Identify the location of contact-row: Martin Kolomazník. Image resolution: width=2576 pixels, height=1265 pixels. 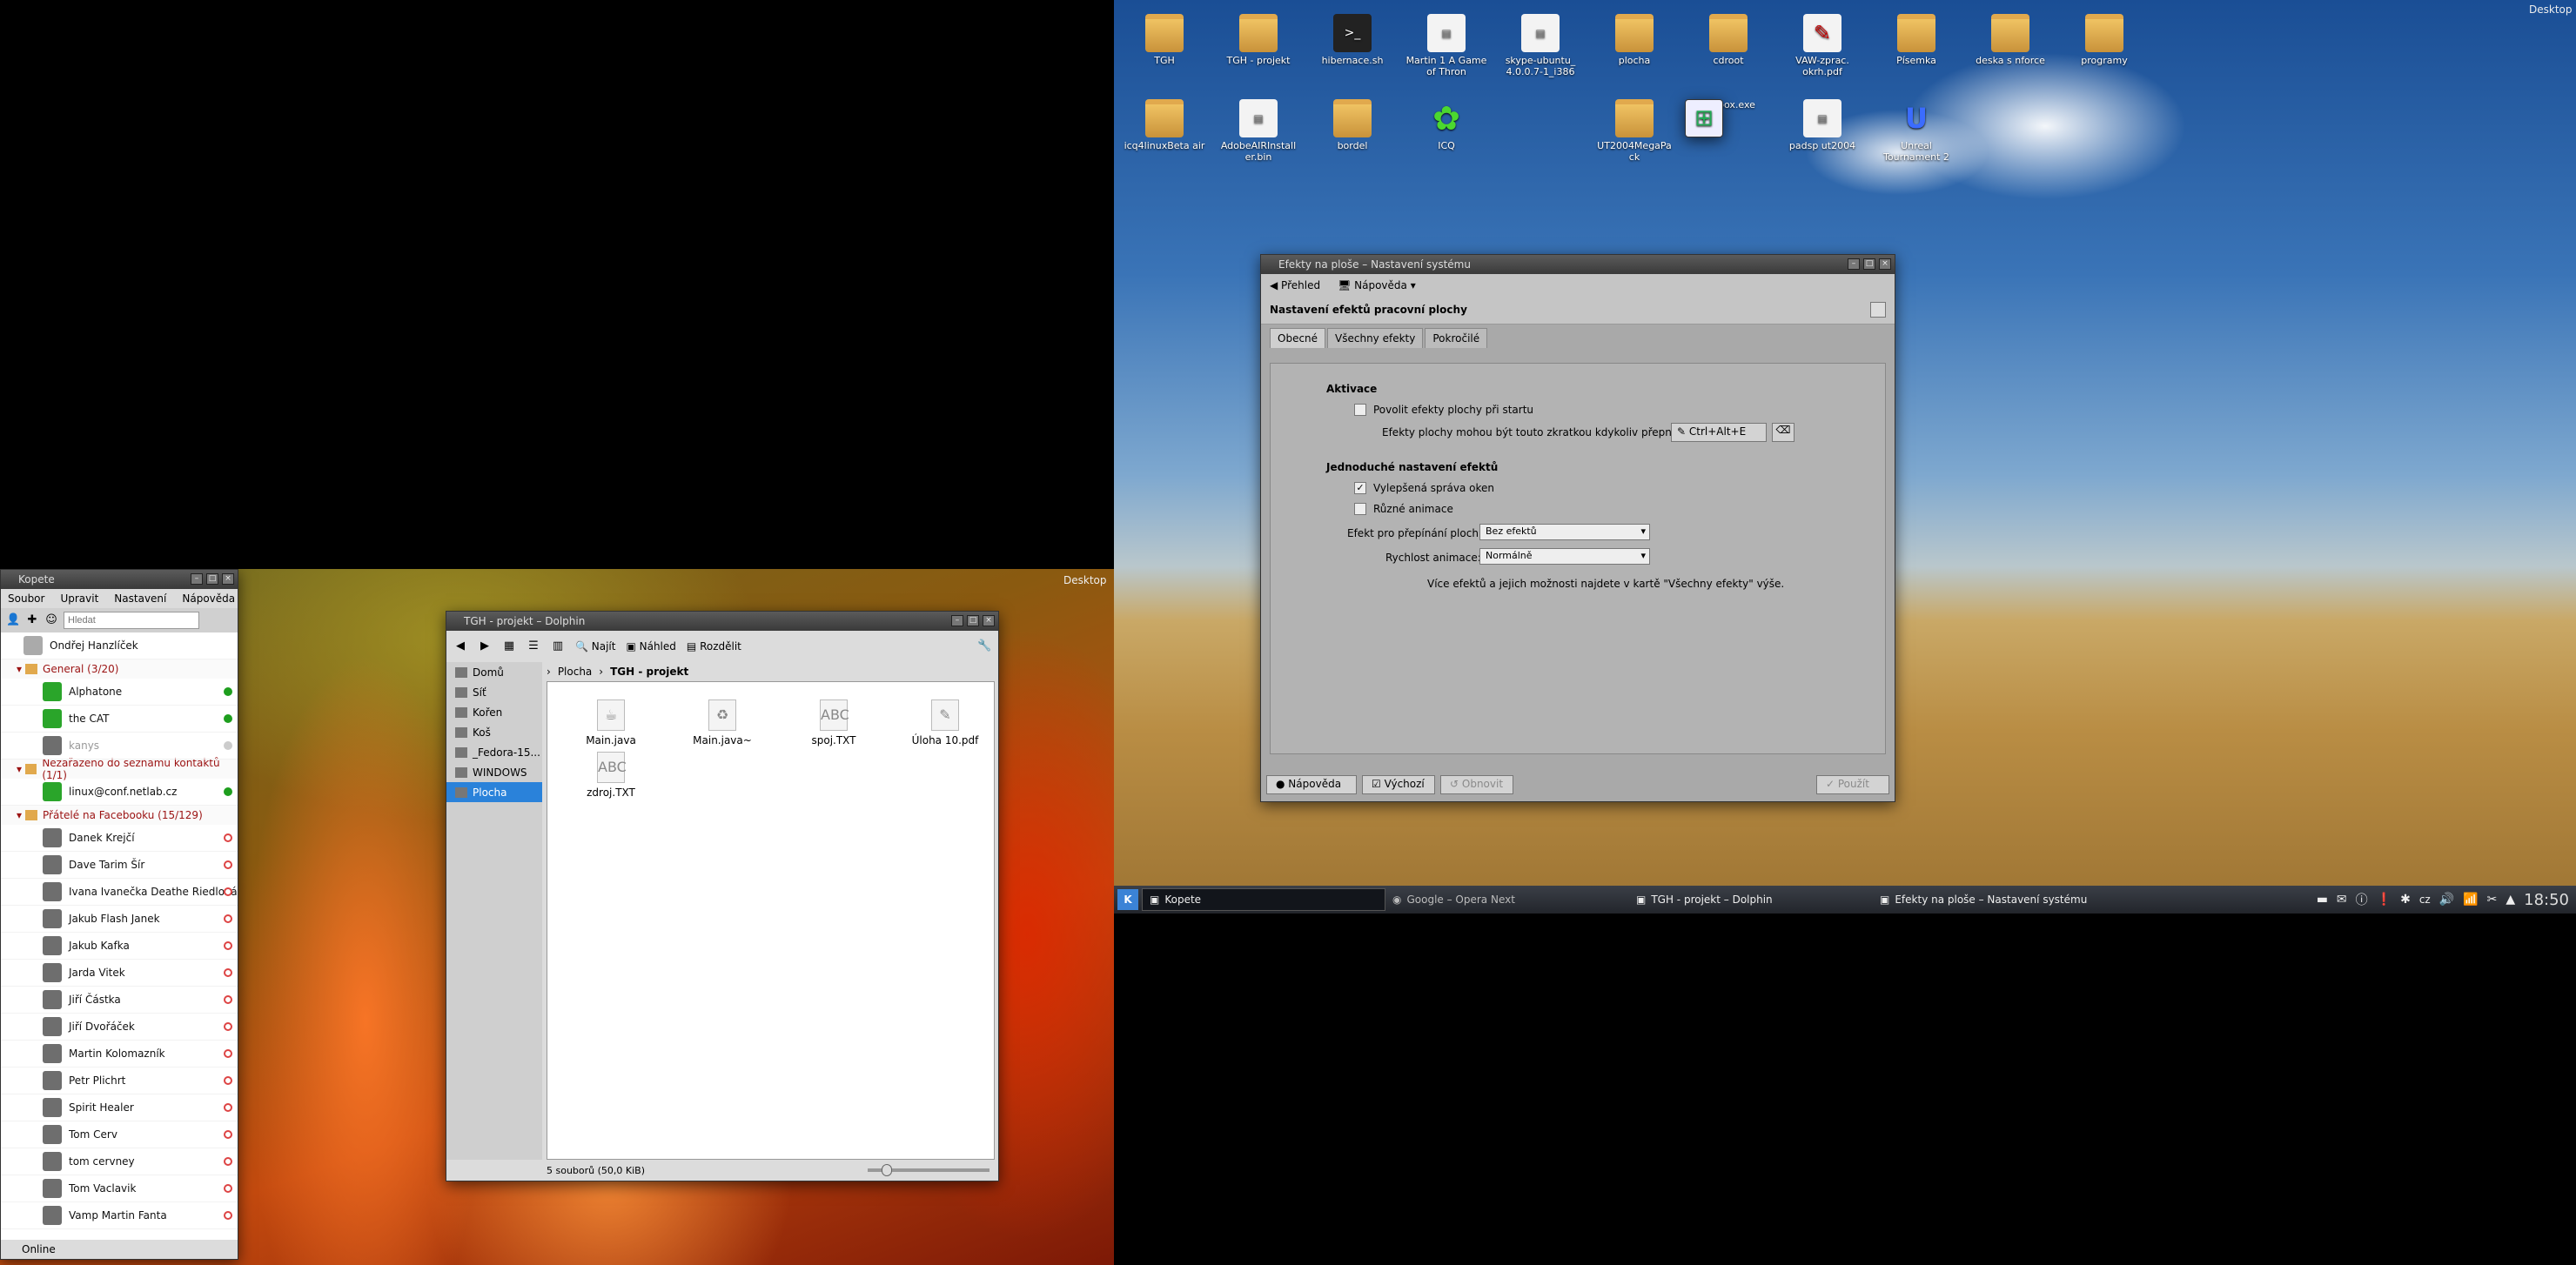
(119, 1054).